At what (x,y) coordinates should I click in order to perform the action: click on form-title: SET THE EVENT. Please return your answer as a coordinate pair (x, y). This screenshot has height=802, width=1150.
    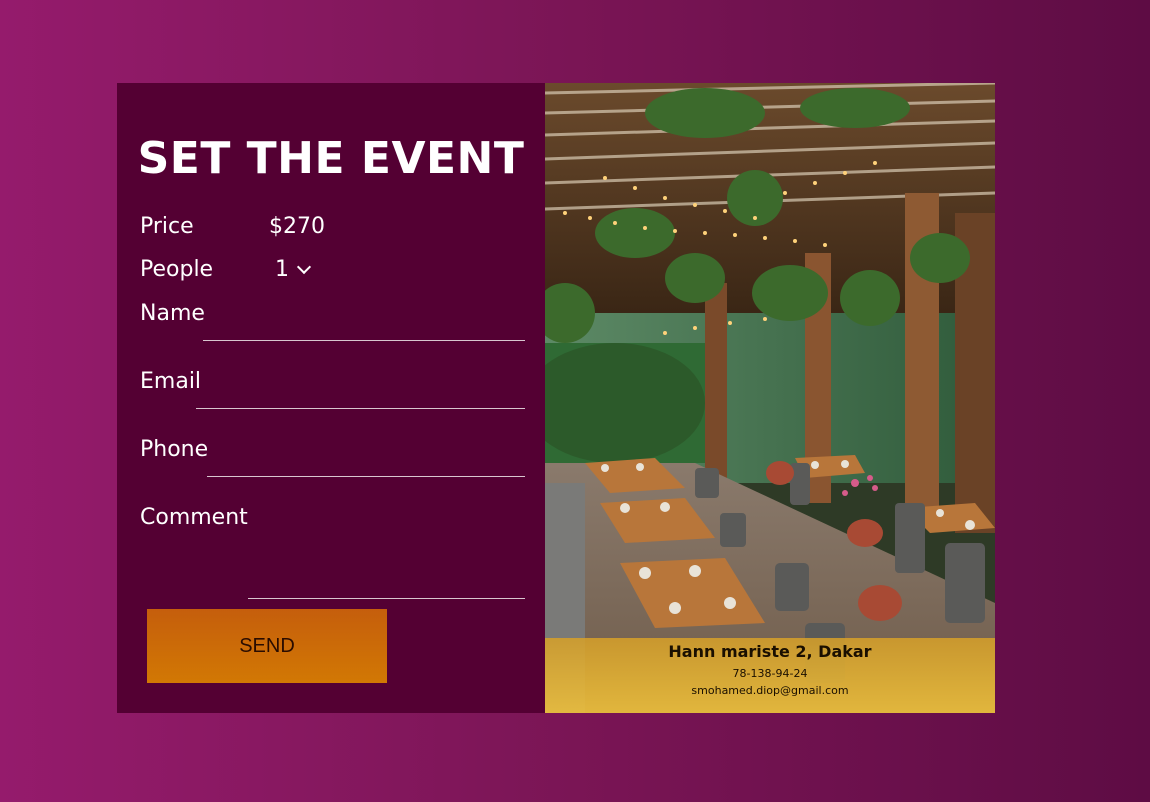
    Looking at the image, I should click on (331, 158).